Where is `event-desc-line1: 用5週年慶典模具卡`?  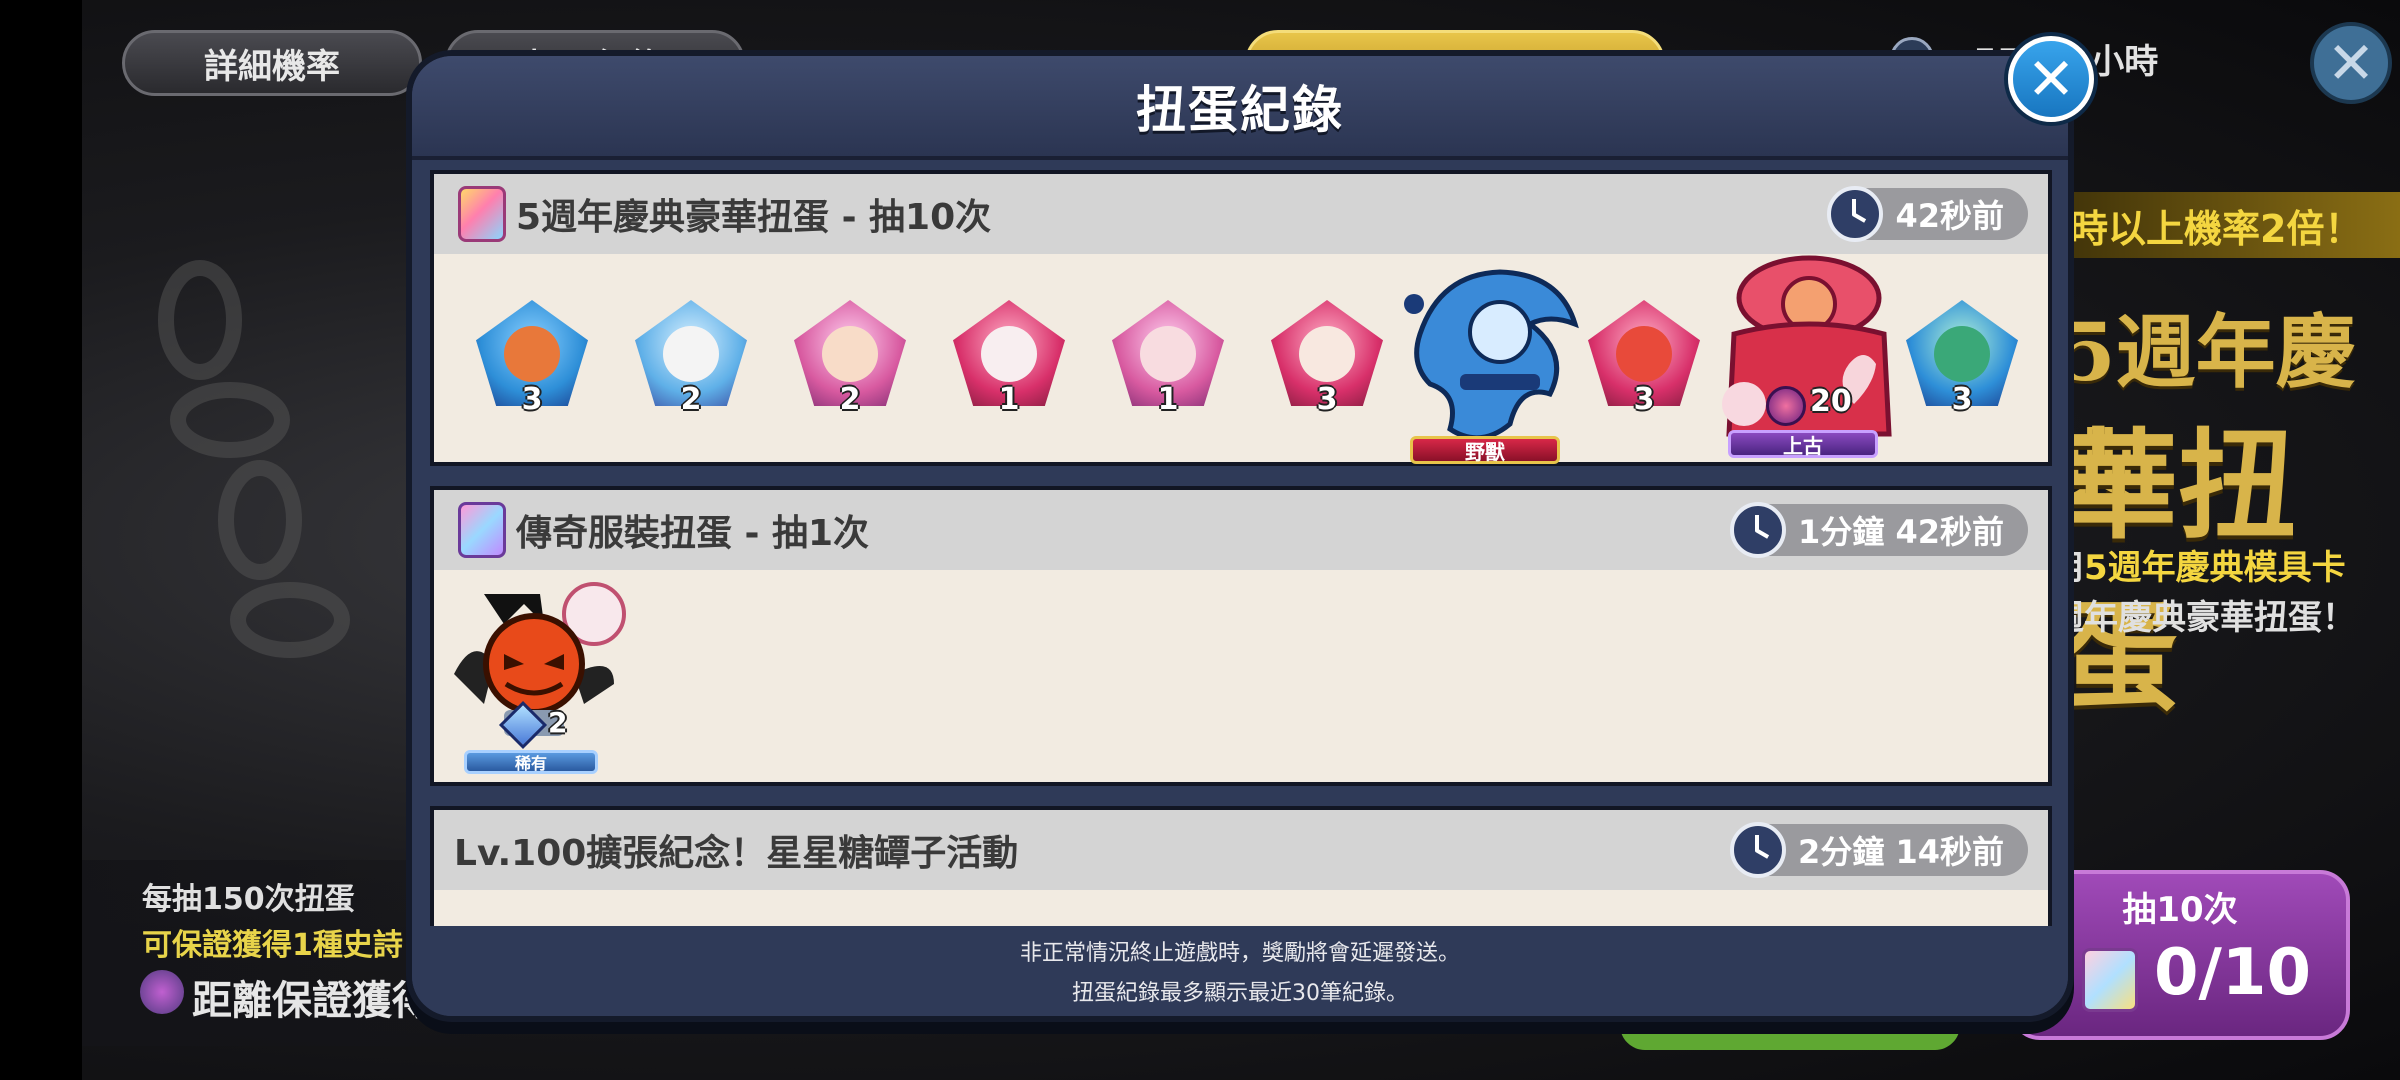 event-desc-line1: 用5週年慶典模具卡 is located at coordinates (2198, 568).